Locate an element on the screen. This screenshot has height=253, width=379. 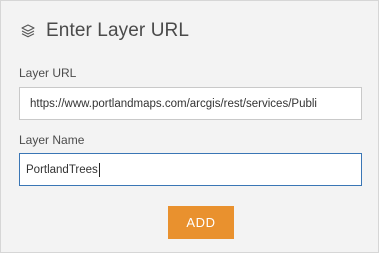
layer-name-label: Layer Name is located at coordinates (52, 140).